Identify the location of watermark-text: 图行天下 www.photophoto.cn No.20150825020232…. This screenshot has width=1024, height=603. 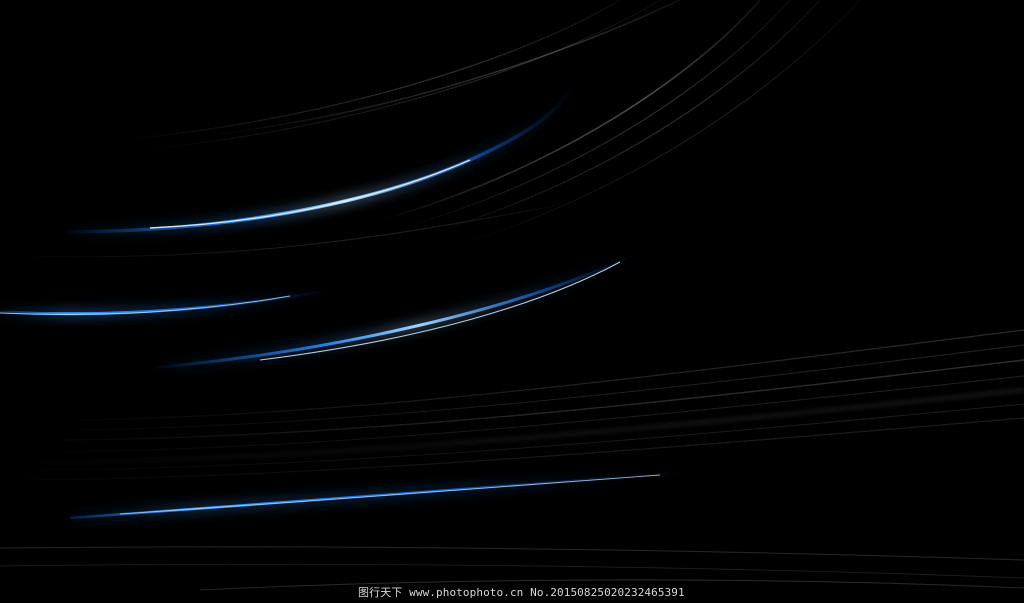
(521, 592).